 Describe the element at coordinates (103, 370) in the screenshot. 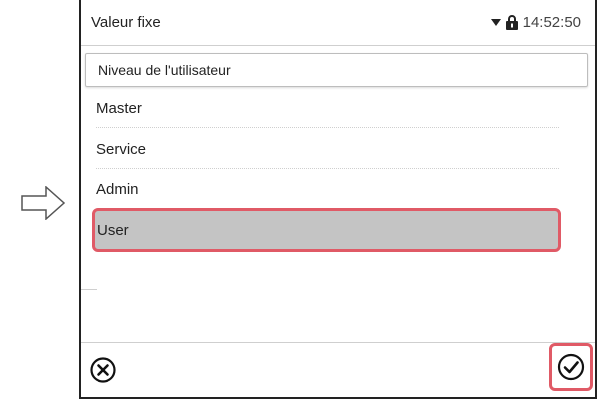

I see `cancel-circle-x-icon` at that location.